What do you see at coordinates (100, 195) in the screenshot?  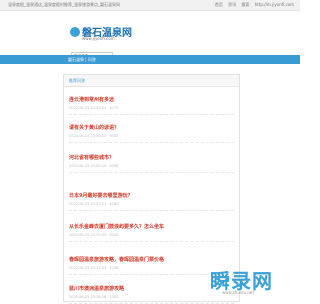 I see `question-title: 日本9月最好要去哪里游玩？` at bounding box center [100, 195].